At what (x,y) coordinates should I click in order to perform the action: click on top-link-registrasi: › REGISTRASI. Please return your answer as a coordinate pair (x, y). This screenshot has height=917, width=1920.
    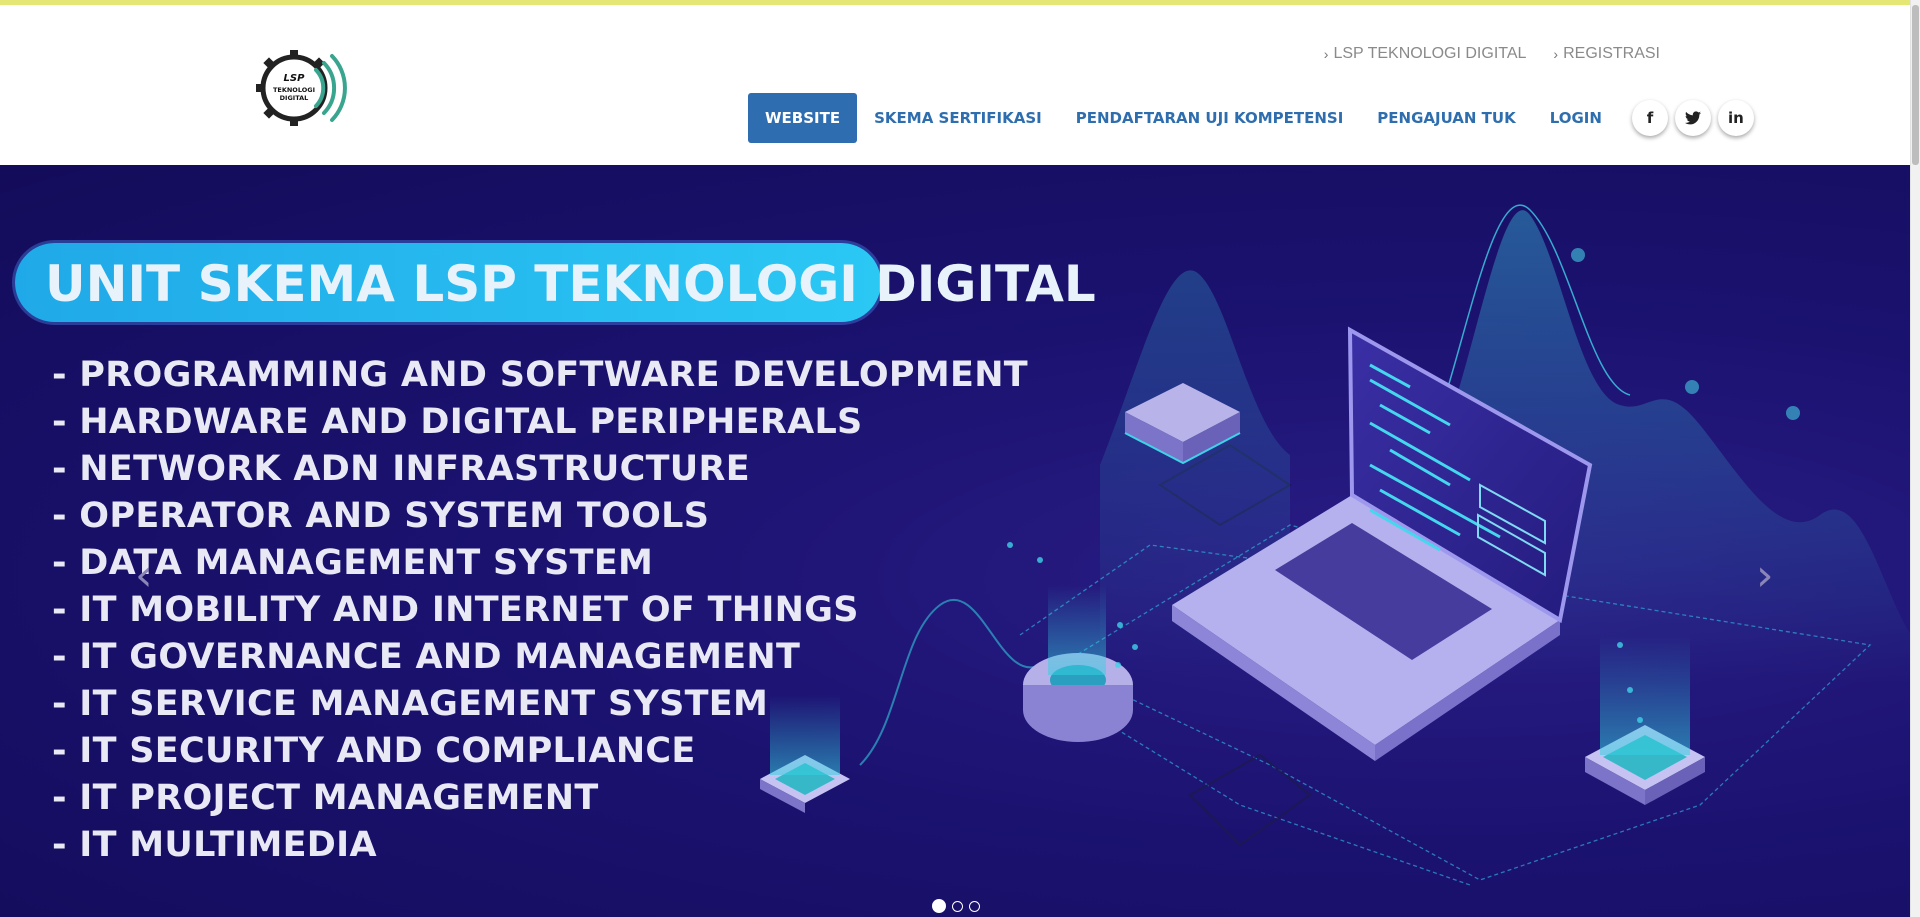
    Looking at the image, I should click on (1606, 54).